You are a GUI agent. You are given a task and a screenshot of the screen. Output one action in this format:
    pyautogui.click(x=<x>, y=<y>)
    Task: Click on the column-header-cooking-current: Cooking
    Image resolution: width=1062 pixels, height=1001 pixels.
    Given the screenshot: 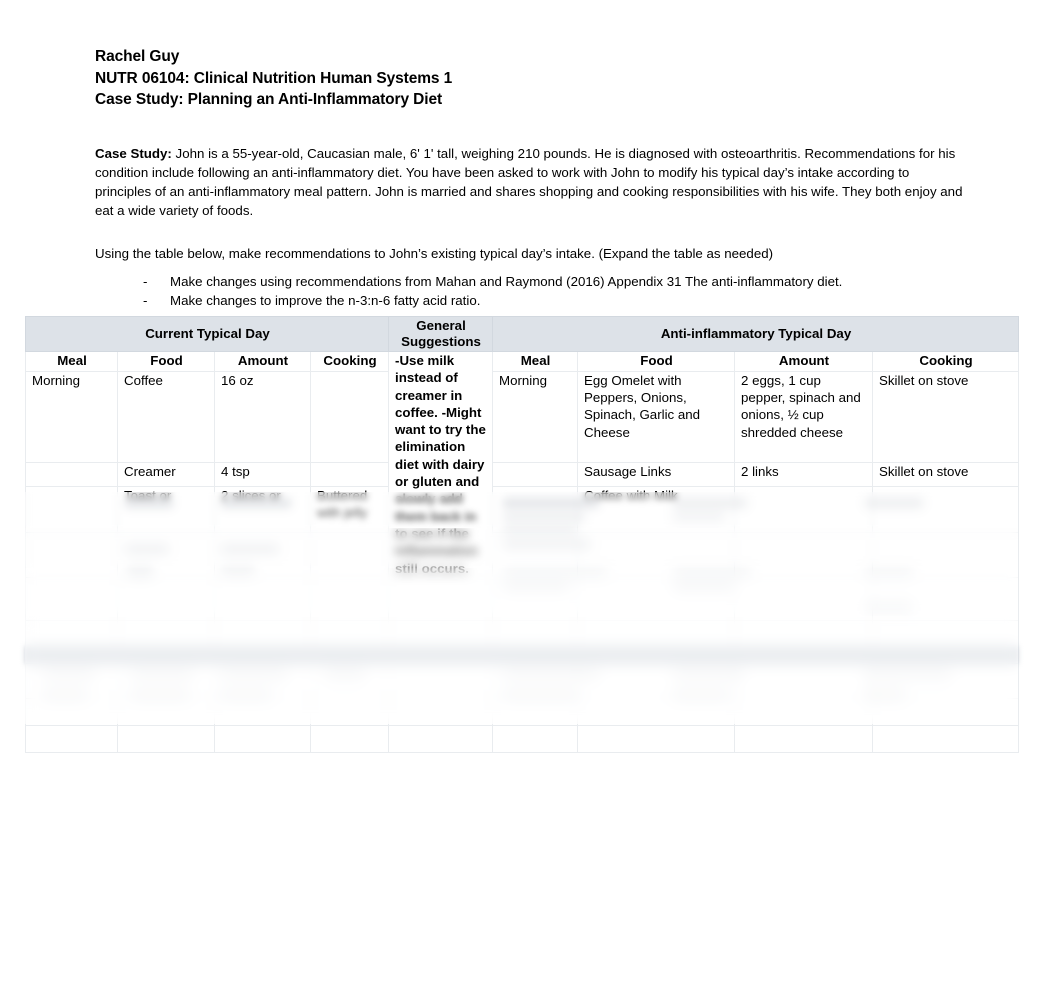 What is the action you would take?
    pyautogui.click(x=349, y=361)
    